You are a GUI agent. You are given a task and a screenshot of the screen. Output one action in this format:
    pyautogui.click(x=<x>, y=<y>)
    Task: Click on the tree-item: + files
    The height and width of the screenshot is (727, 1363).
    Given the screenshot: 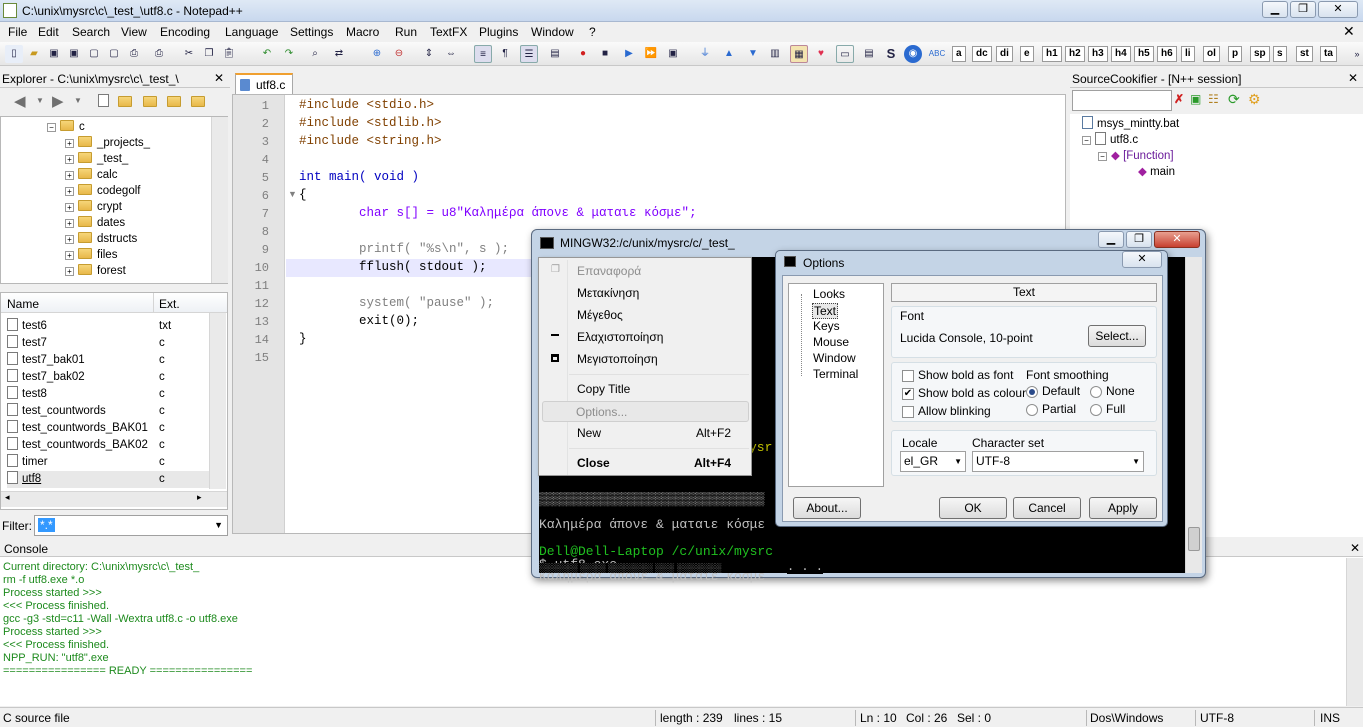 What is the action you would take?
    pyautogui.click(x=91, y=255)
    